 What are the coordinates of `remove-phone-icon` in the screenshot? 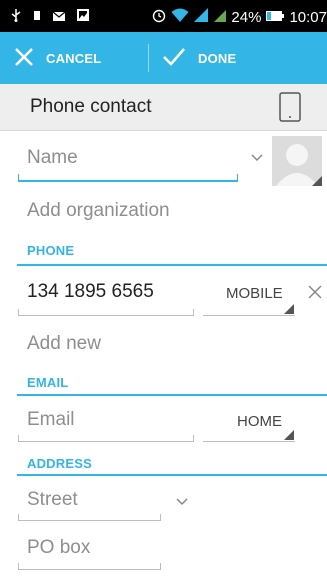 It's located at (315, 294).